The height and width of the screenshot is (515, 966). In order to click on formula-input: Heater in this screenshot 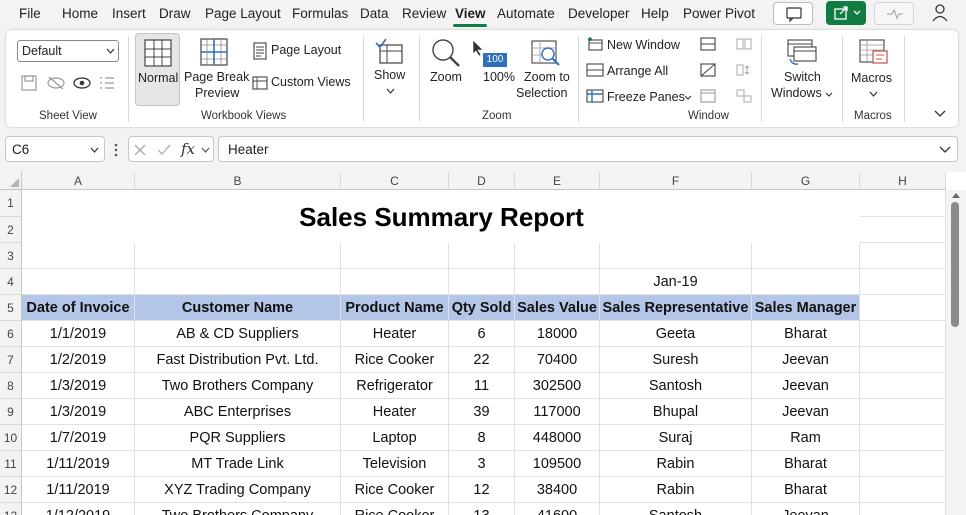, I will do `click(588, 149)`.